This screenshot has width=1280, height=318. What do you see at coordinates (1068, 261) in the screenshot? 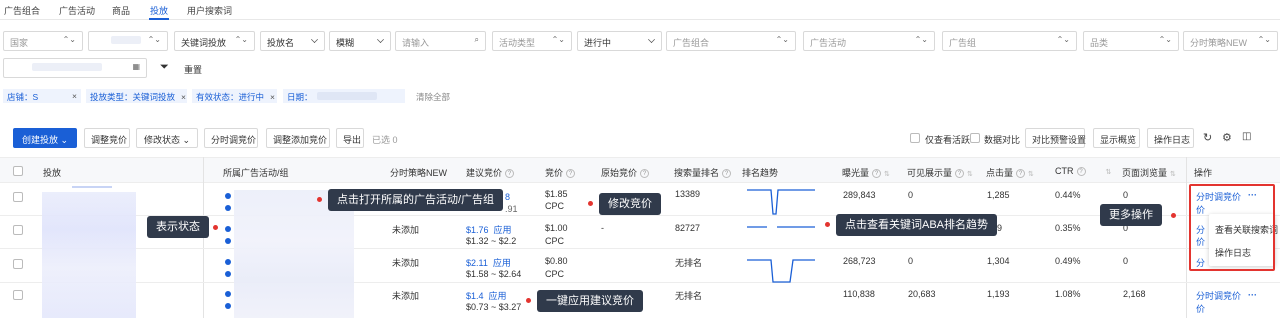
I see `ctr: 0.49%` at bounding box center [1068, 261].